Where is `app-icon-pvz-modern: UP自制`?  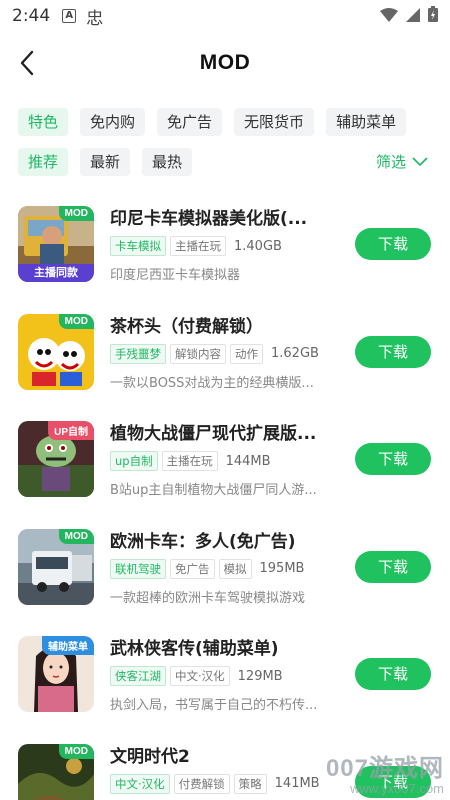
app-icon-pvz-modern: UP自制 is located at coordinates (56, 459).